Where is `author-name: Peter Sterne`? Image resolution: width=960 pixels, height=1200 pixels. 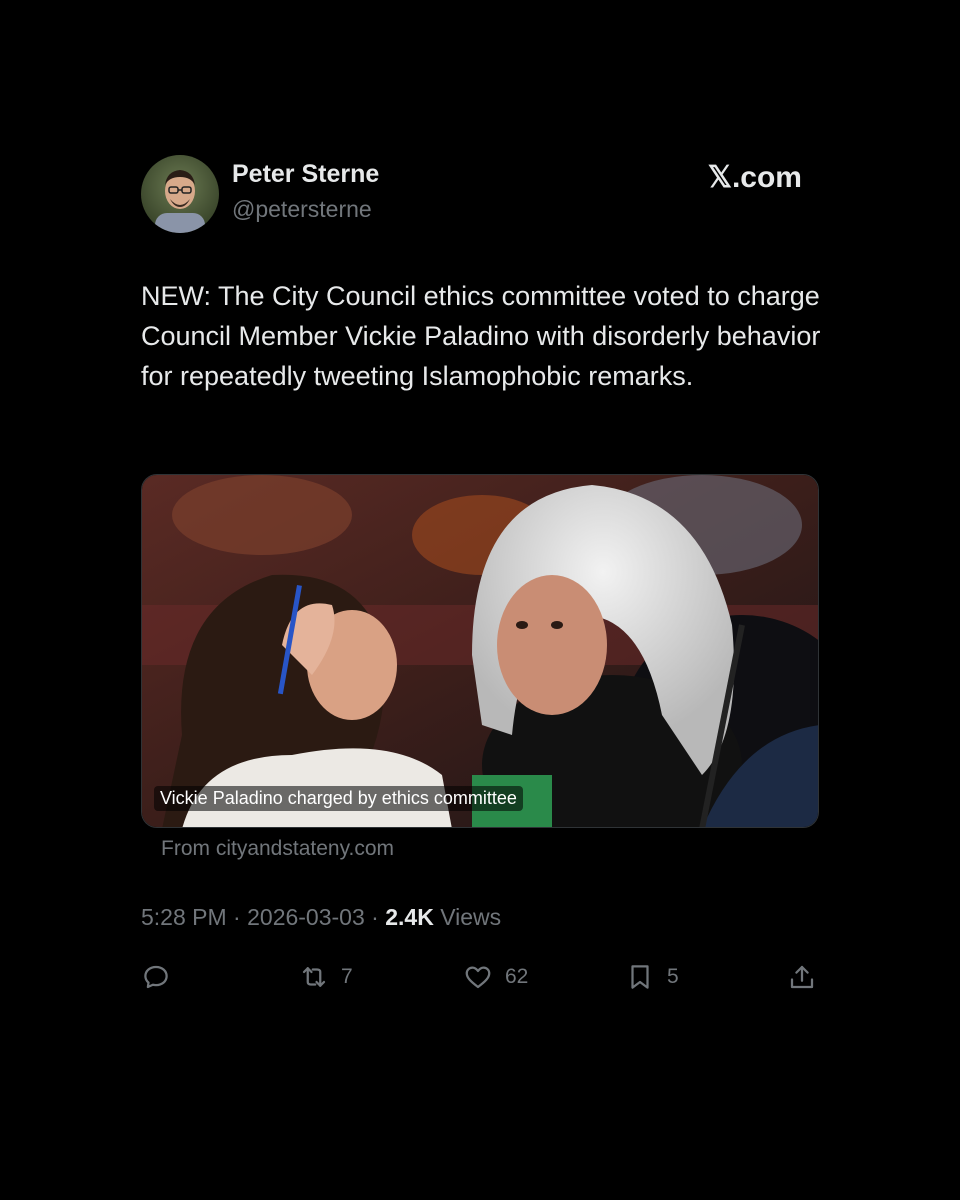 author-name: Peter Sterne is located at coordinates (305, 174).